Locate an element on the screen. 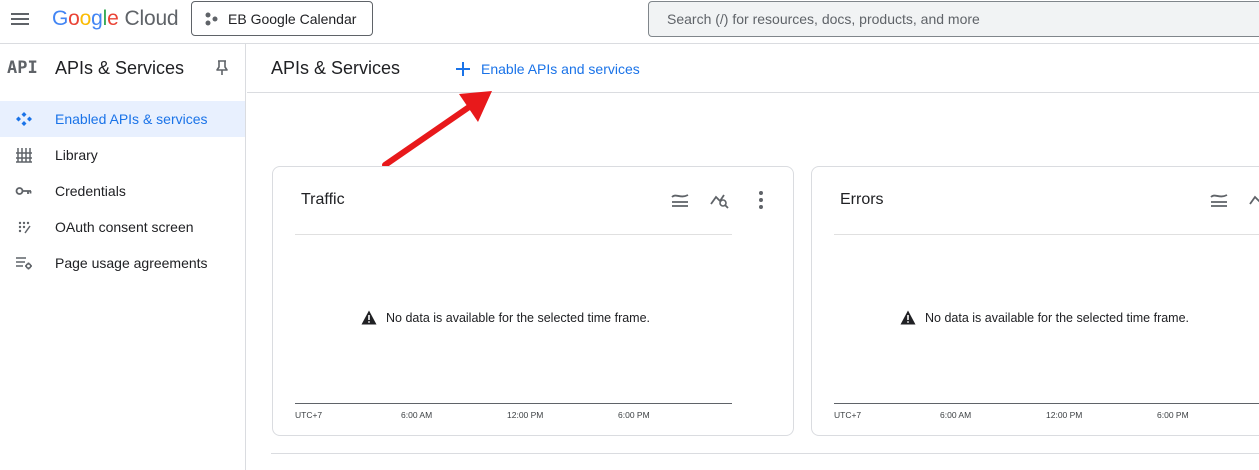  google-cloud-logo: Google Cloud is located at coordinates (115, 19).